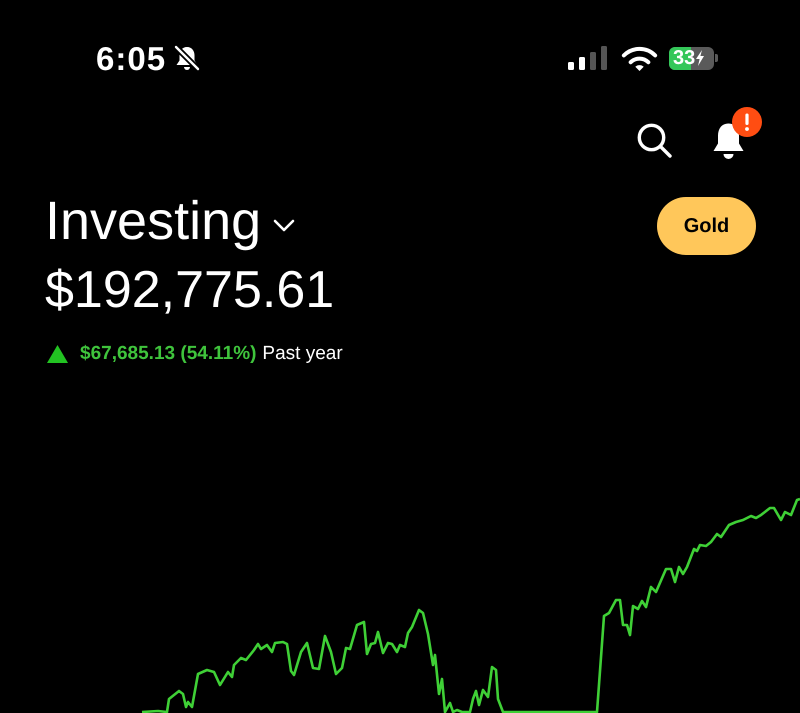 The image size is (800, 713). Describe the element at coordinates (706, 226) in the screenshot. I see `subscription-button: Gold` at that location.